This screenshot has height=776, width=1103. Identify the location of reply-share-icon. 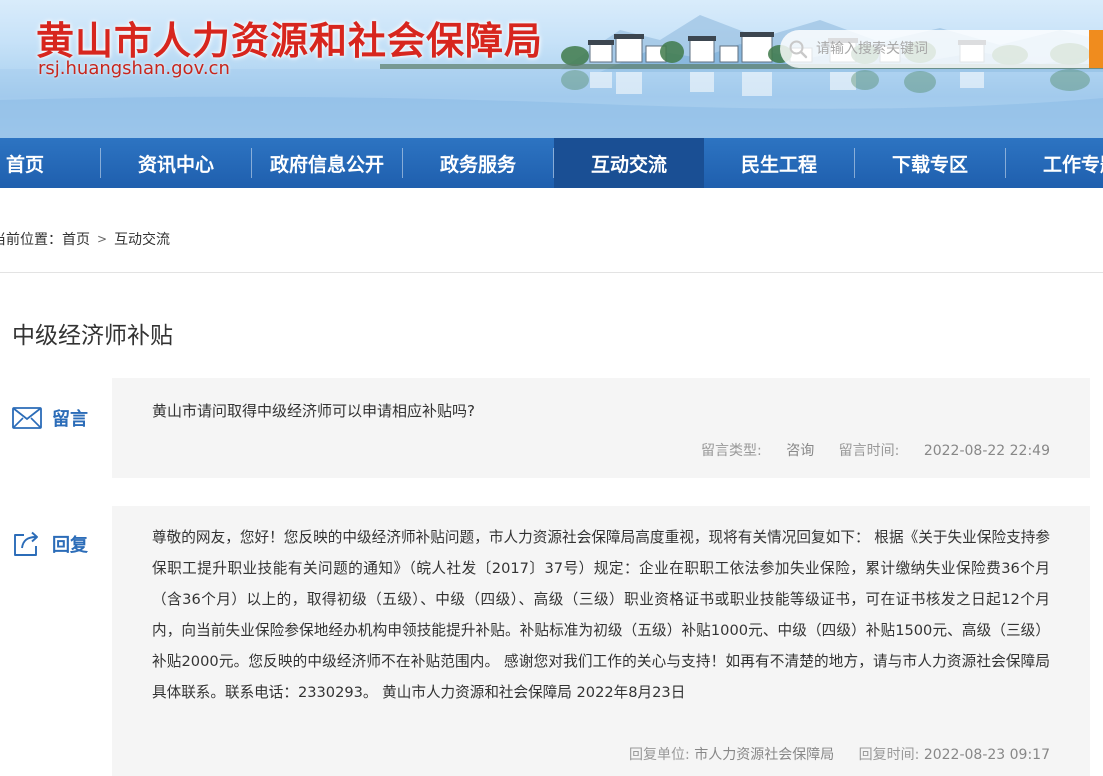
(28, 544).